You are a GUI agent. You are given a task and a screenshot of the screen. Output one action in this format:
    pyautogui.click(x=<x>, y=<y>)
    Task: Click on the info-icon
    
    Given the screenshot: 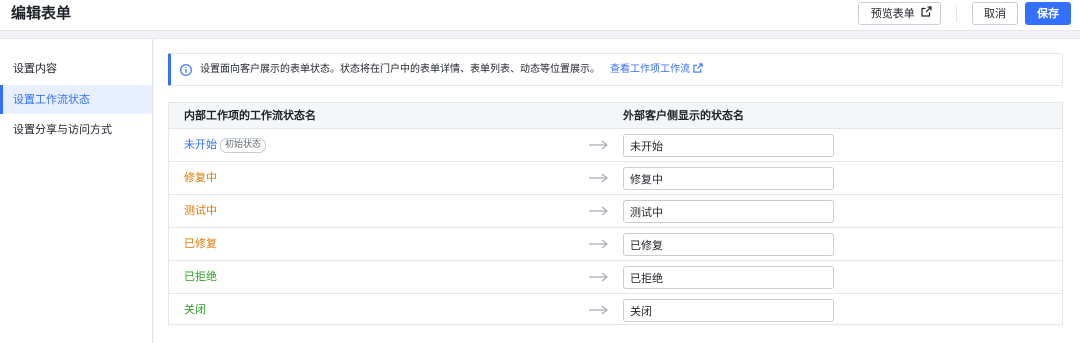 What is the action you would take?
    pyautogui.click(x=186, y=71)
    